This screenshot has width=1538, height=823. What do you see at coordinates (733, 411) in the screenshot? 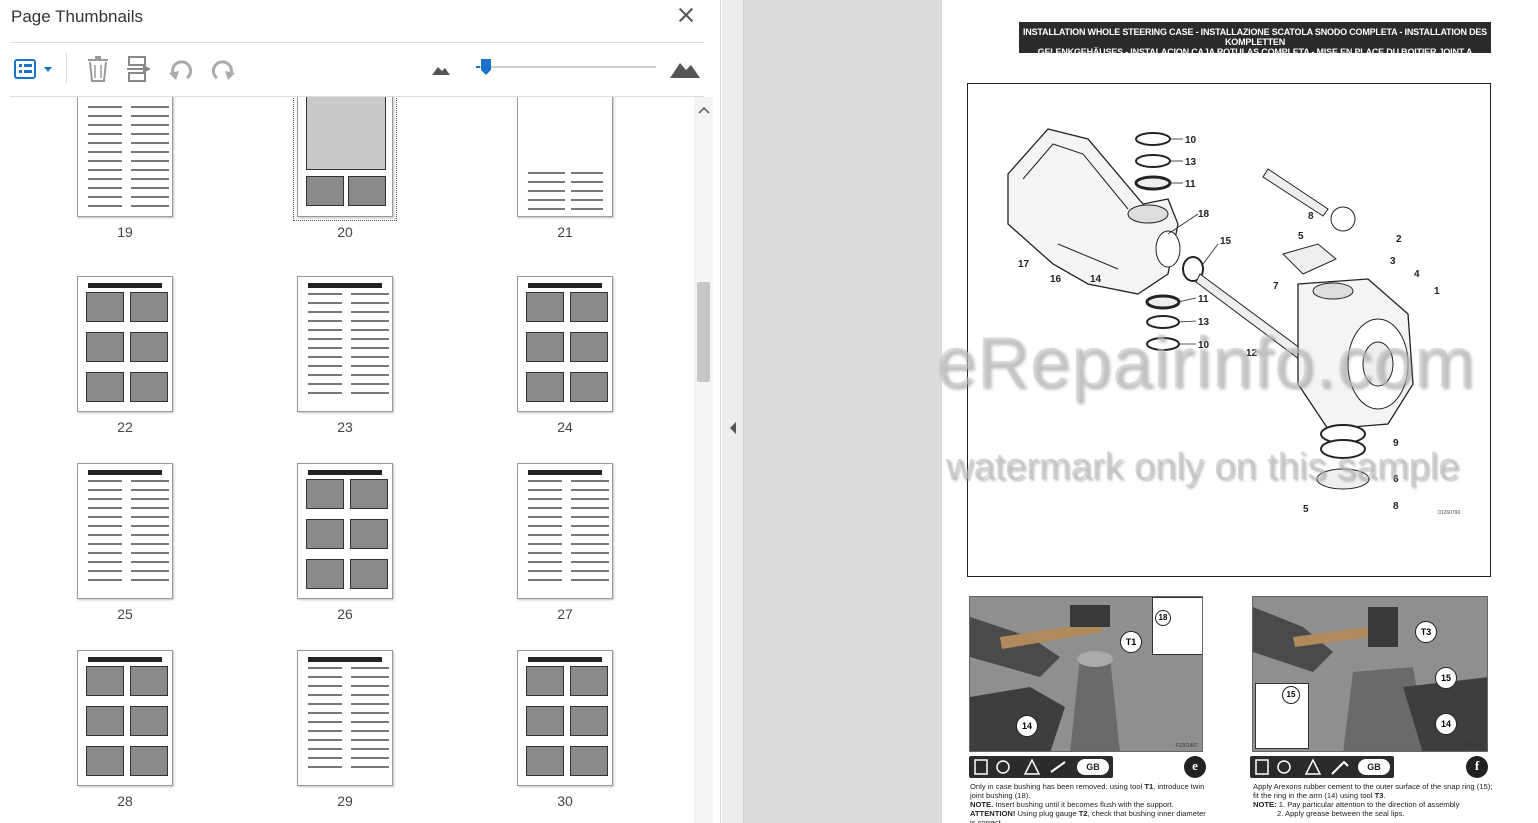
I see `panel-splitter` at bounding box center [733, 411].